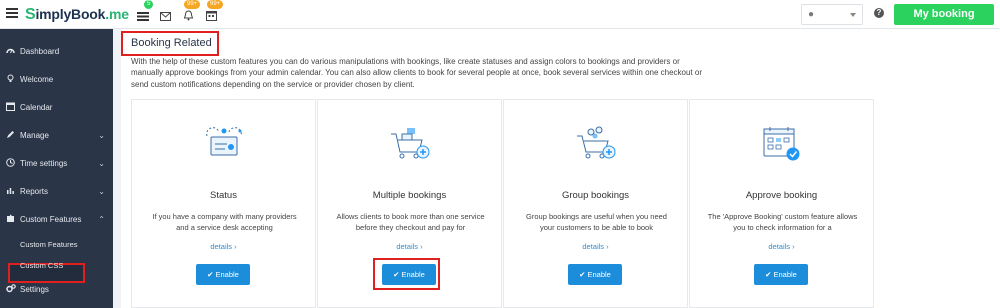 The height and width of the screenshot is (308, 1000). Describe the element at coordinates (595, 195) in the screenshot. I see `card-title: Group bookings` at that location.